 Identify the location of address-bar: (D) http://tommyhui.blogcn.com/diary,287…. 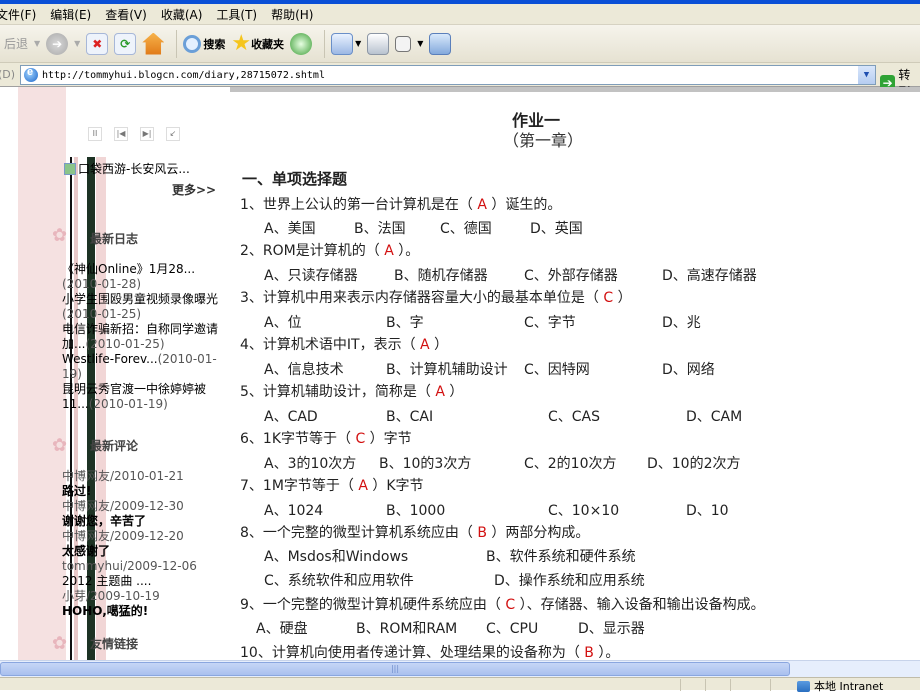
(460, 81).